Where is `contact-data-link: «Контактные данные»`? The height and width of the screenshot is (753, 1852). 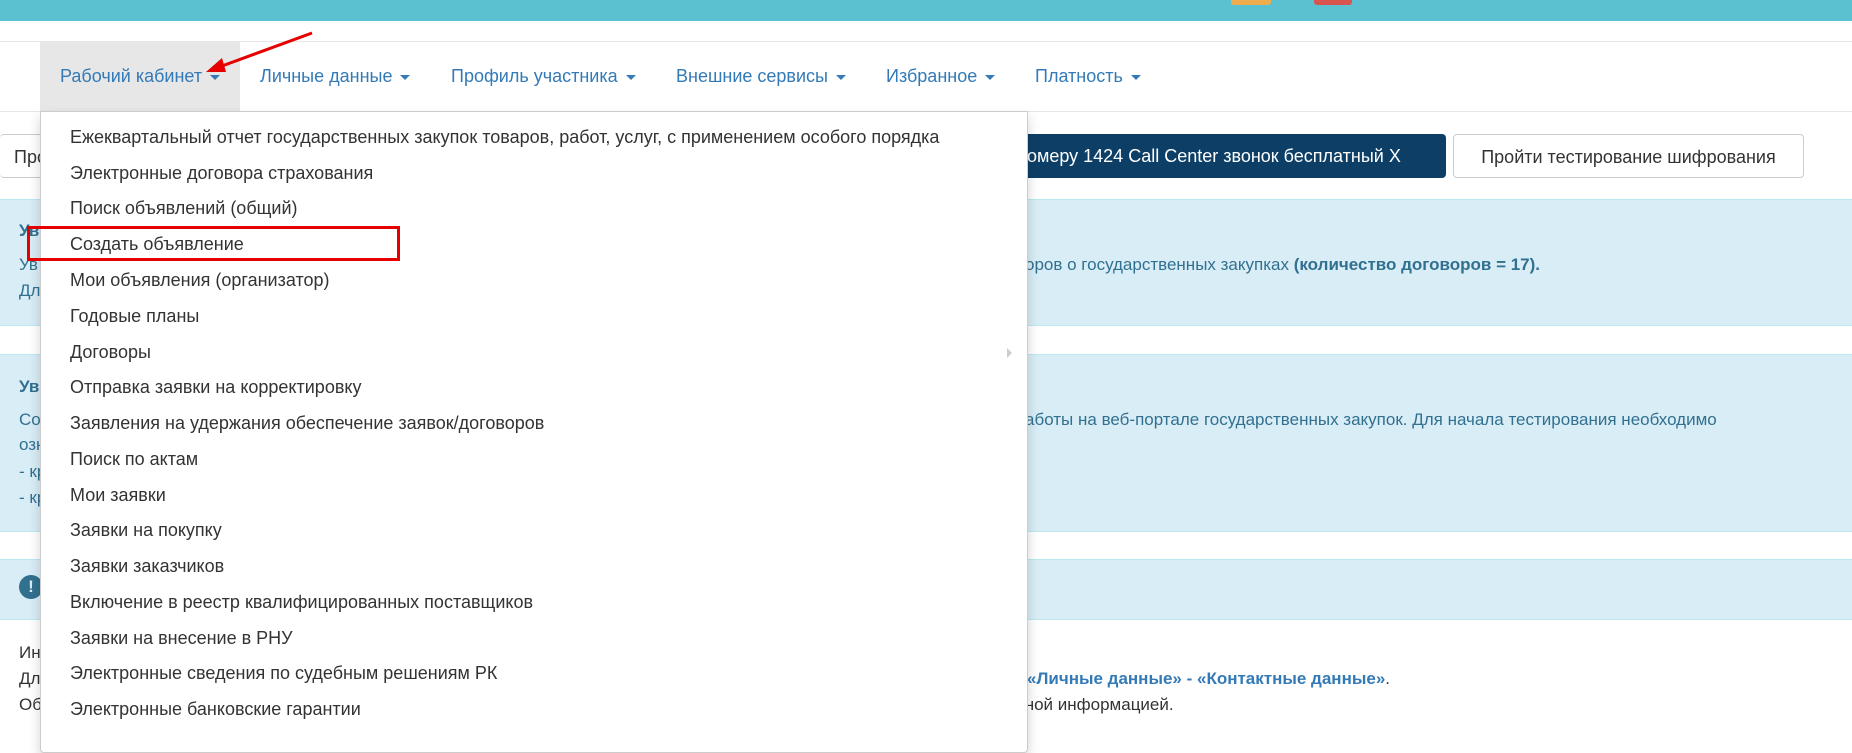 contact-data-link: «Контактные данные» is located at coordinates (1291, 678).